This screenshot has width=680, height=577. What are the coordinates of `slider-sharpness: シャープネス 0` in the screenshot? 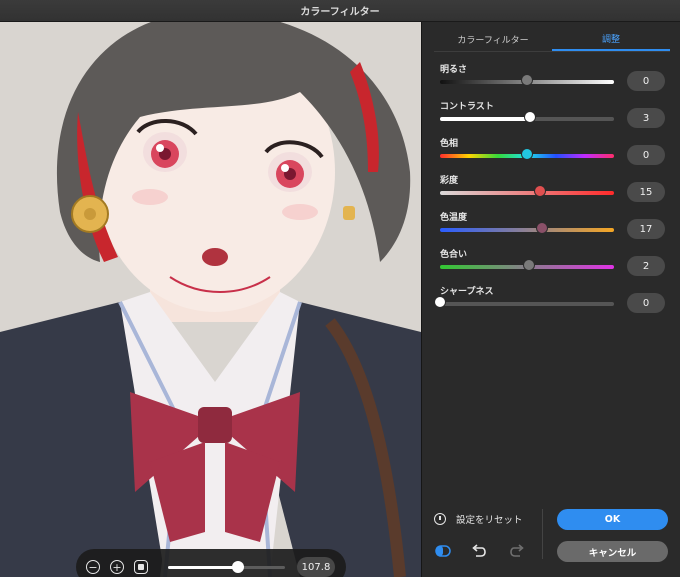 It's located at (549, 301).